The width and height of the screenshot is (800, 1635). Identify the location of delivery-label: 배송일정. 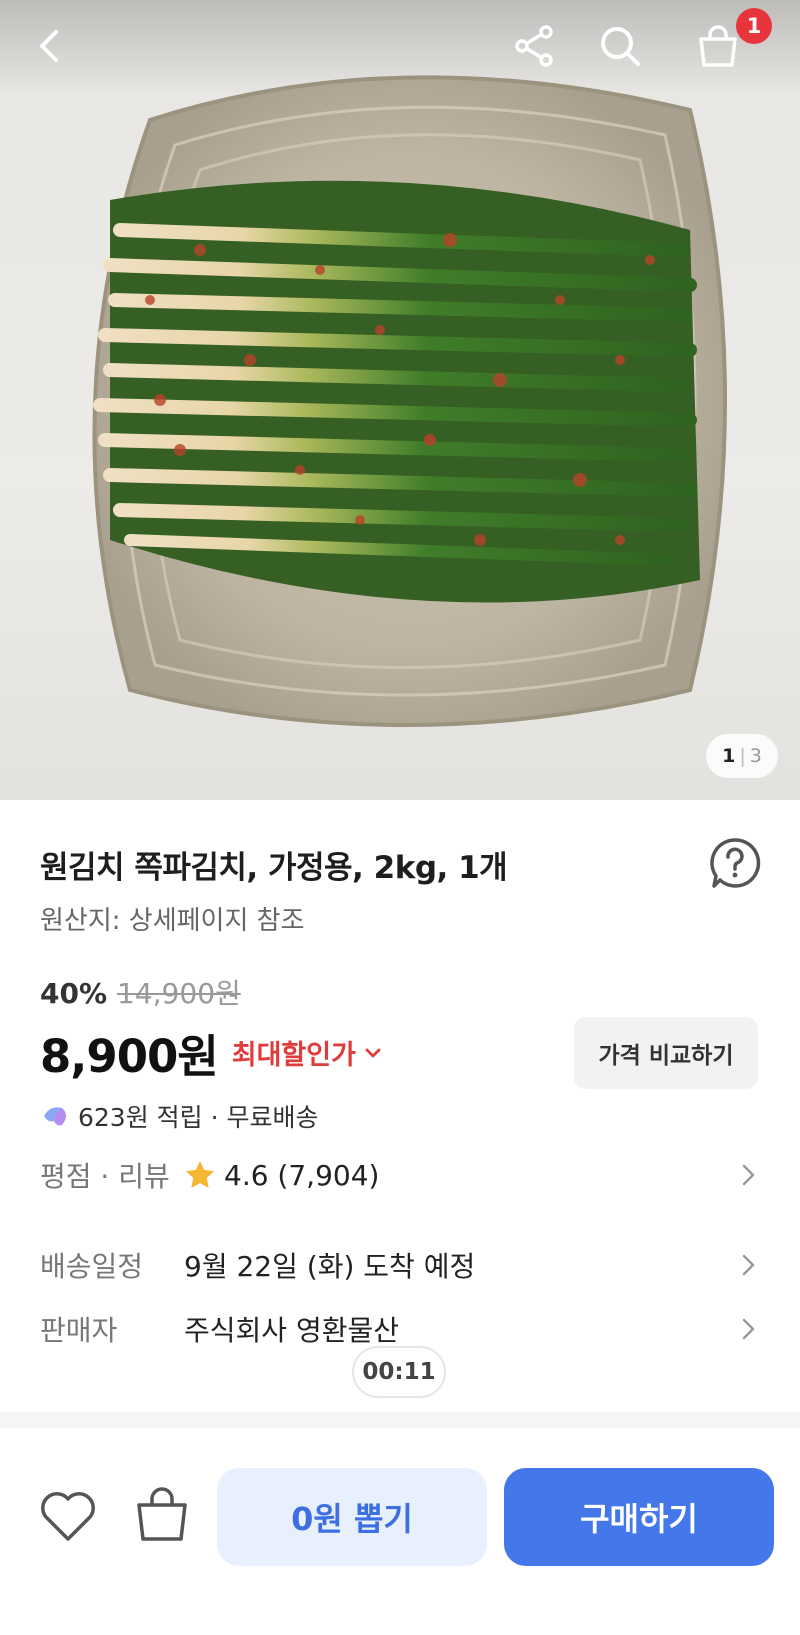
(92, 1266).